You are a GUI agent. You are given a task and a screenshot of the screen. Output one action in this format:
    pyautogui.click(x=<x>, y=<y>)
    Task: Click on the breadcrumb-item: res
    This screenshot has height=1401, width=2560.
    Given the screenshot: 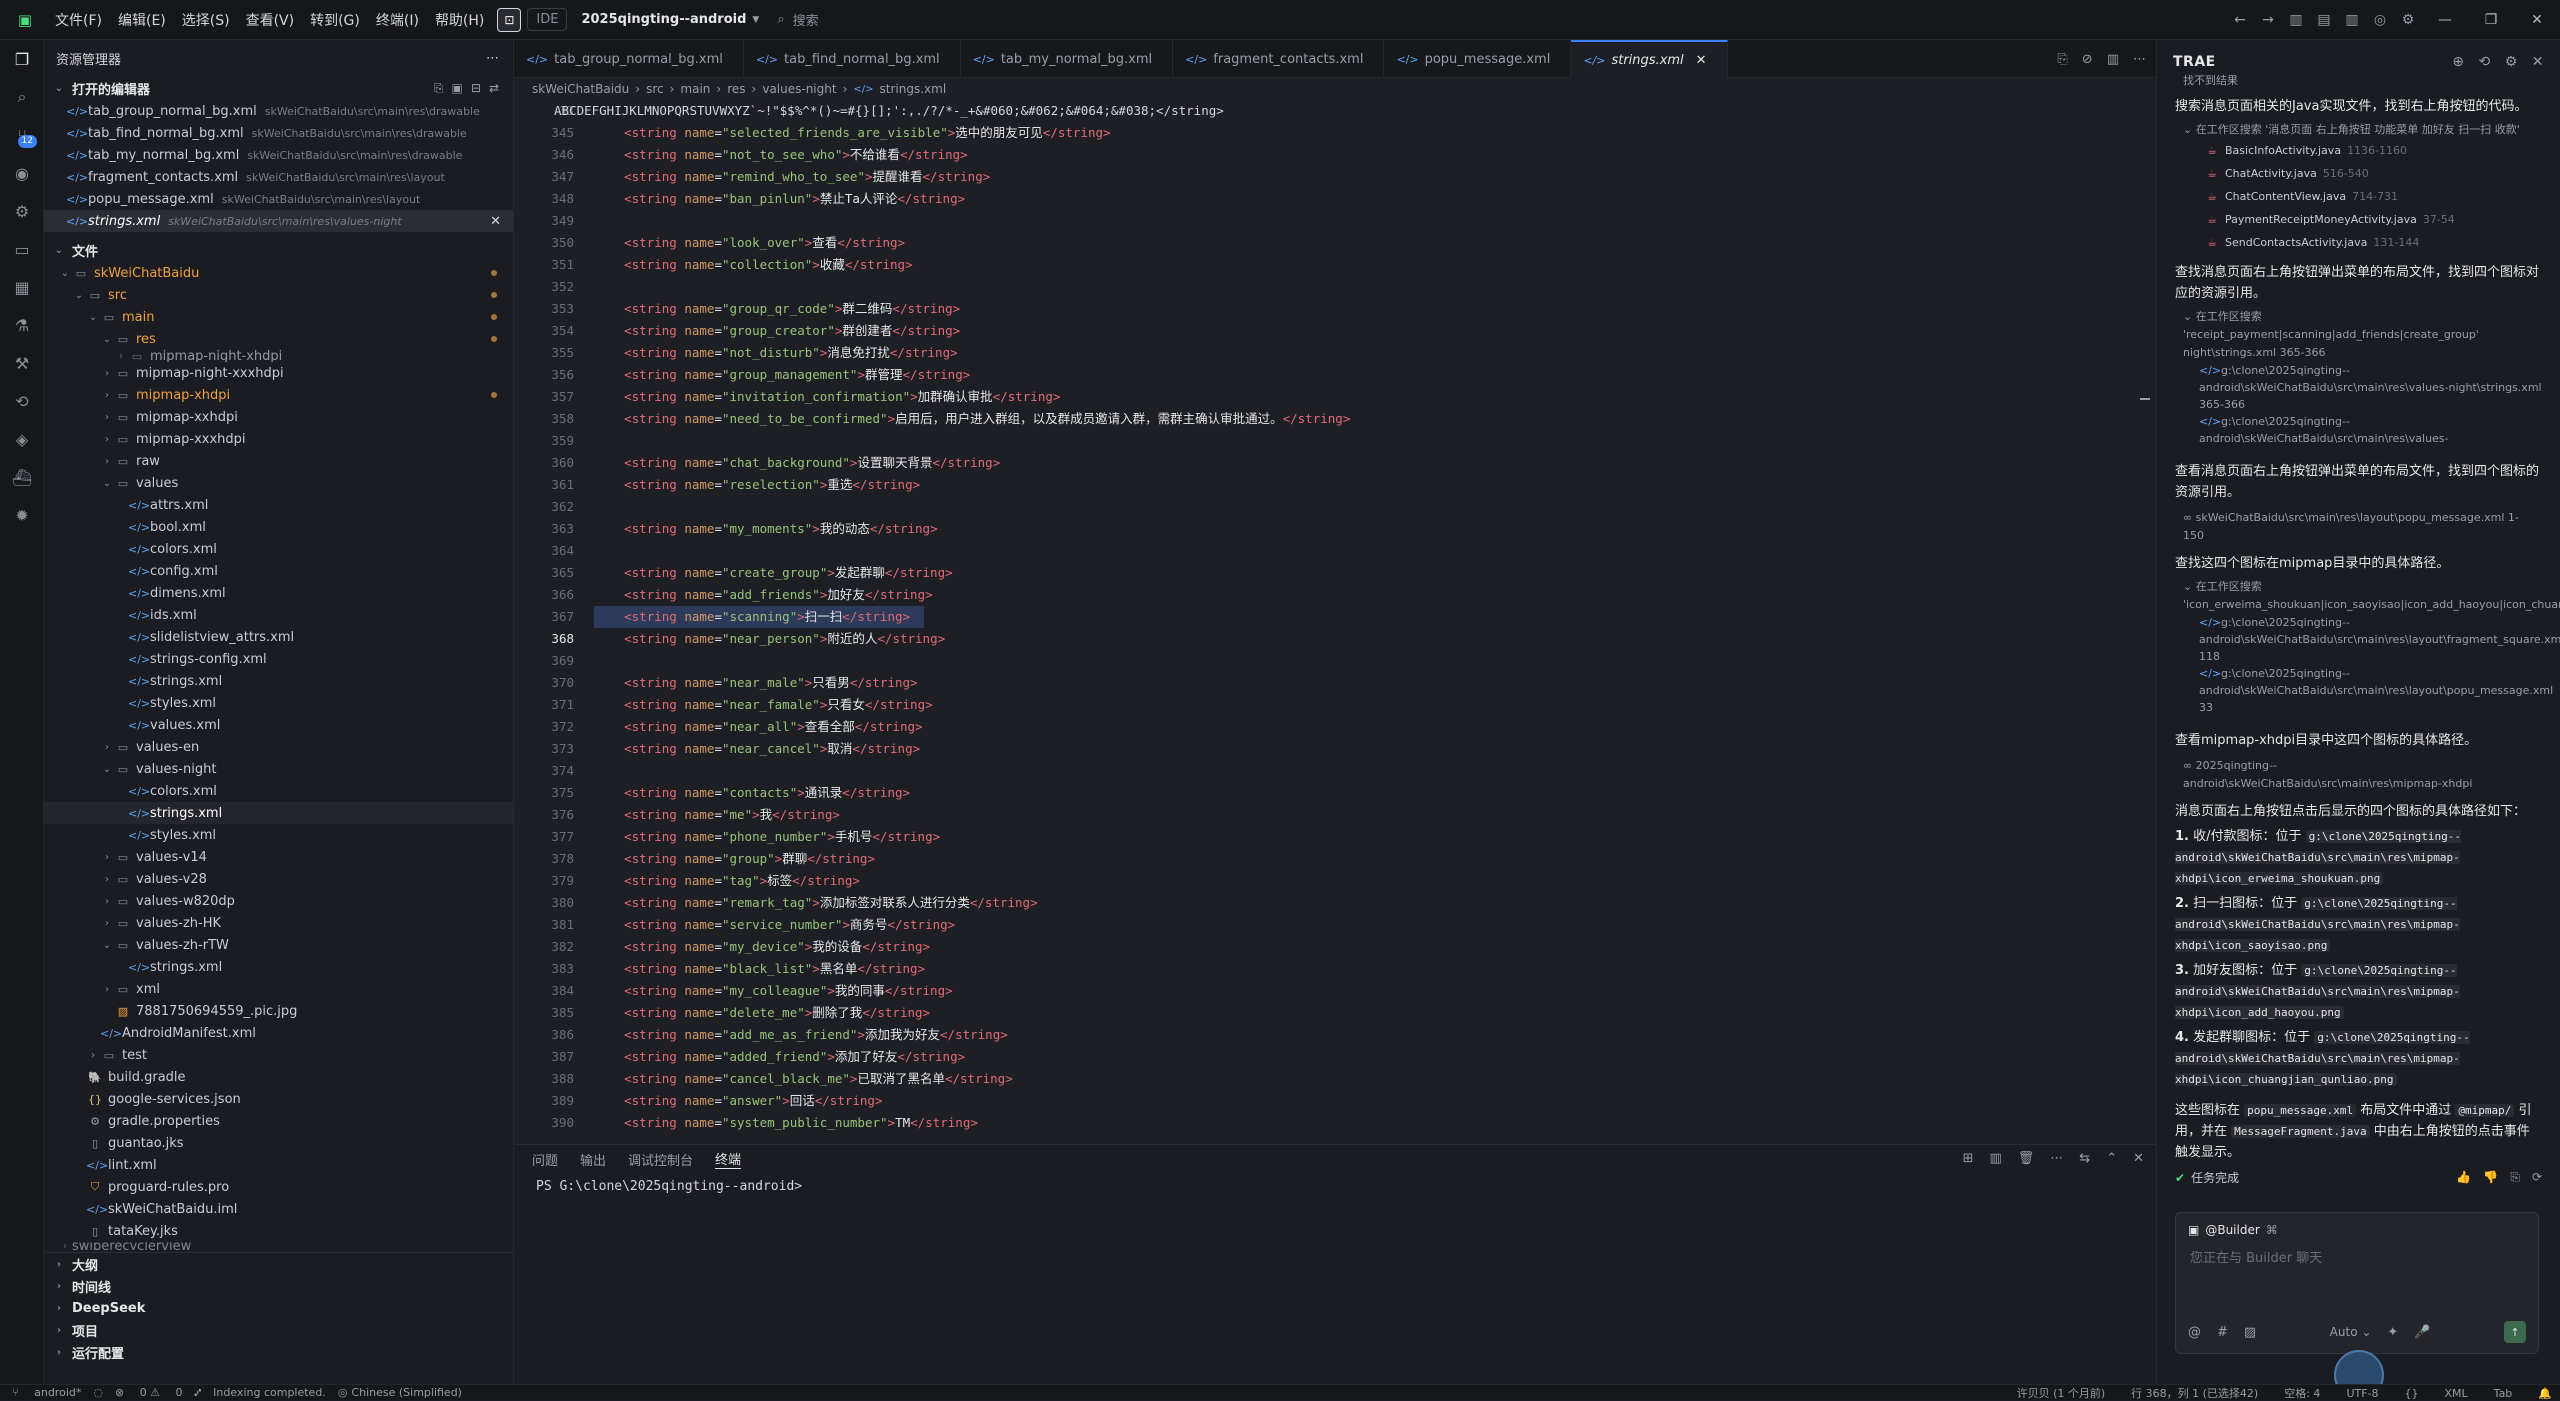 What is the action you would take?
    pyautogui.click(x=736, y=89)
    